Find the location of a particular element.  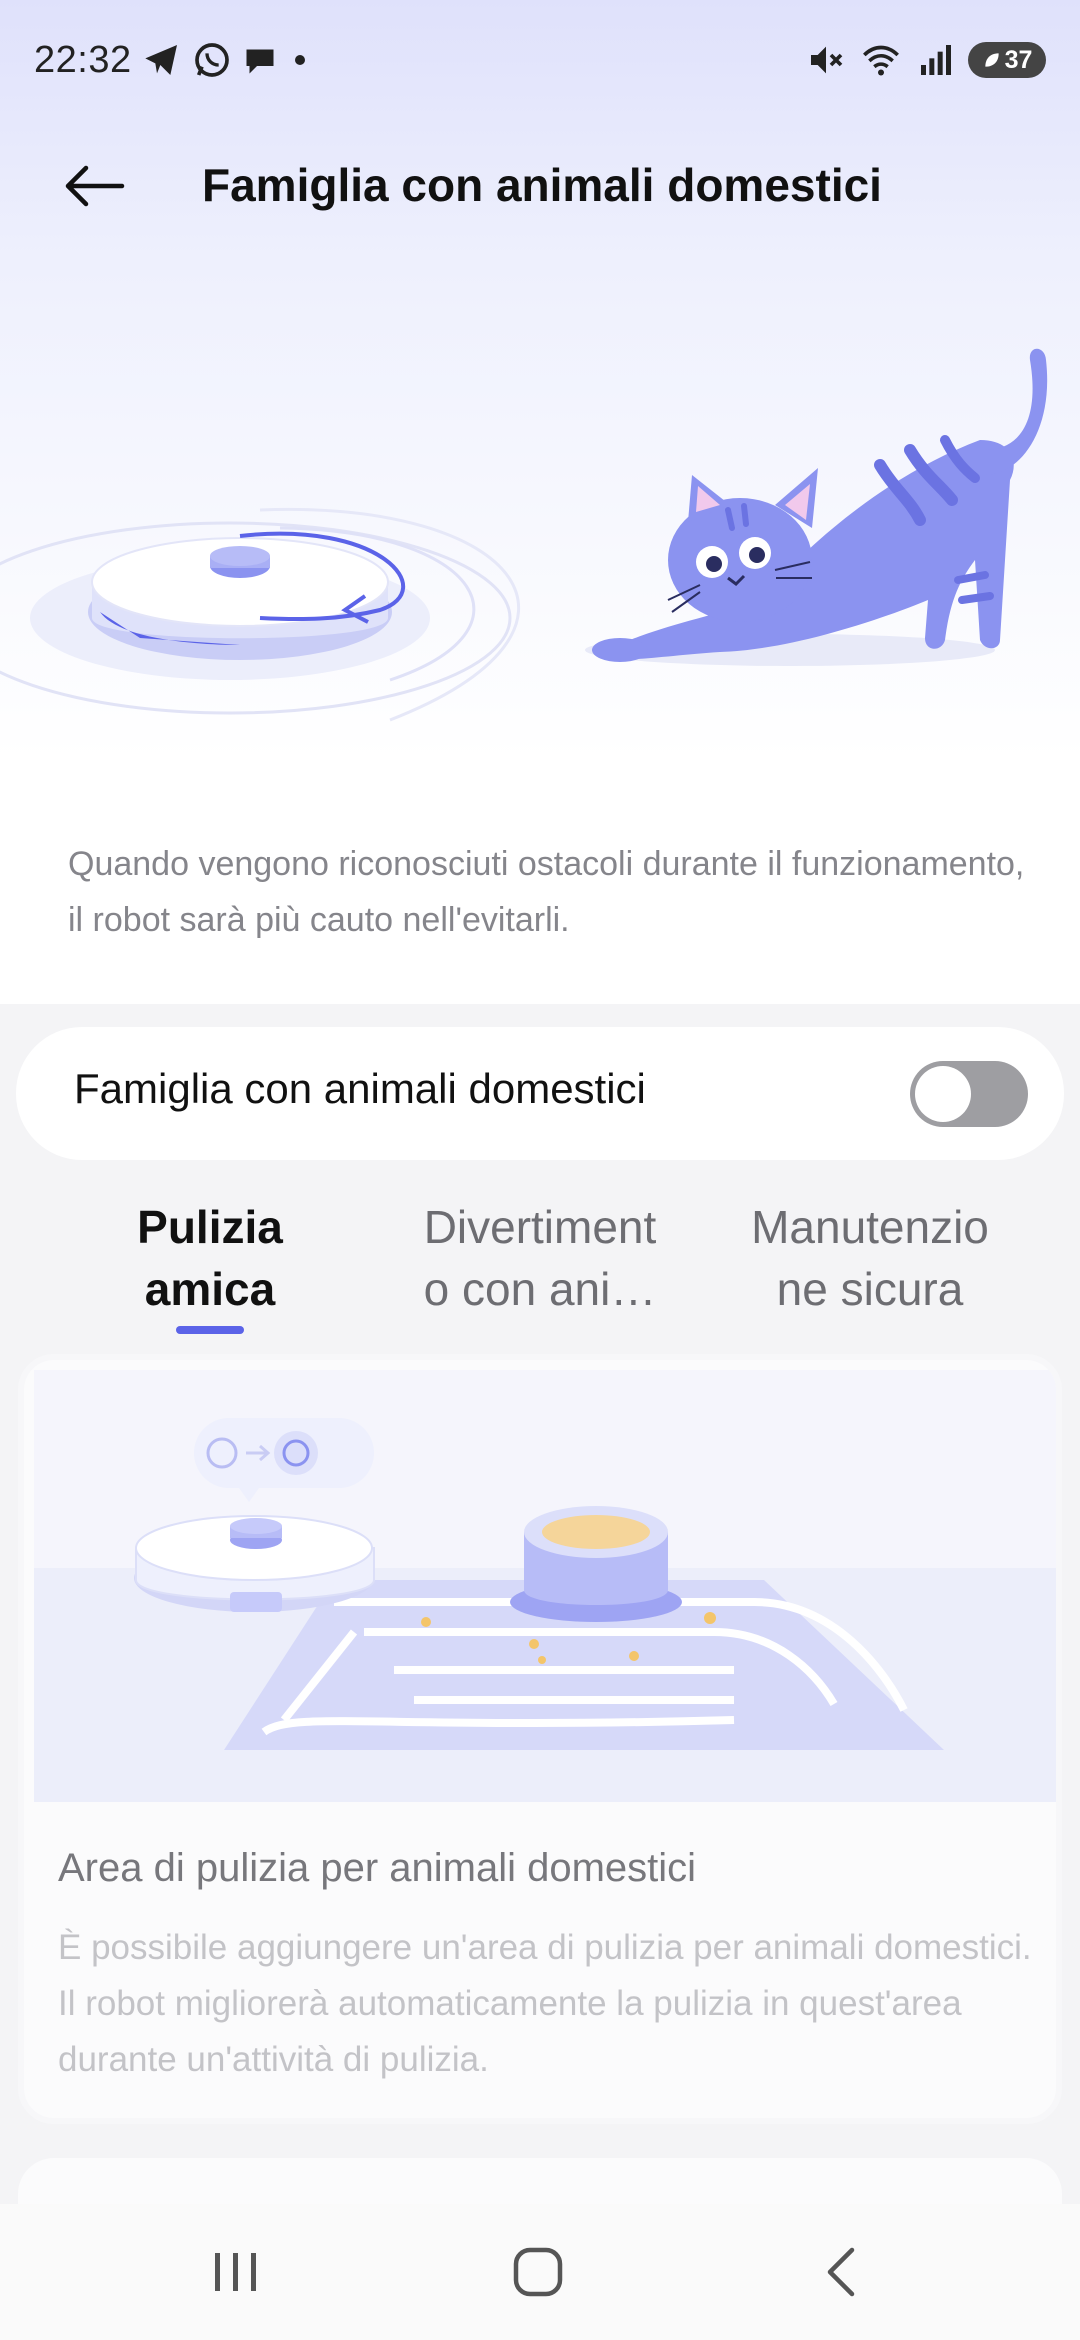

tab-pulizia-amica: Pulizia amica is located at coordinates (210, 1258).